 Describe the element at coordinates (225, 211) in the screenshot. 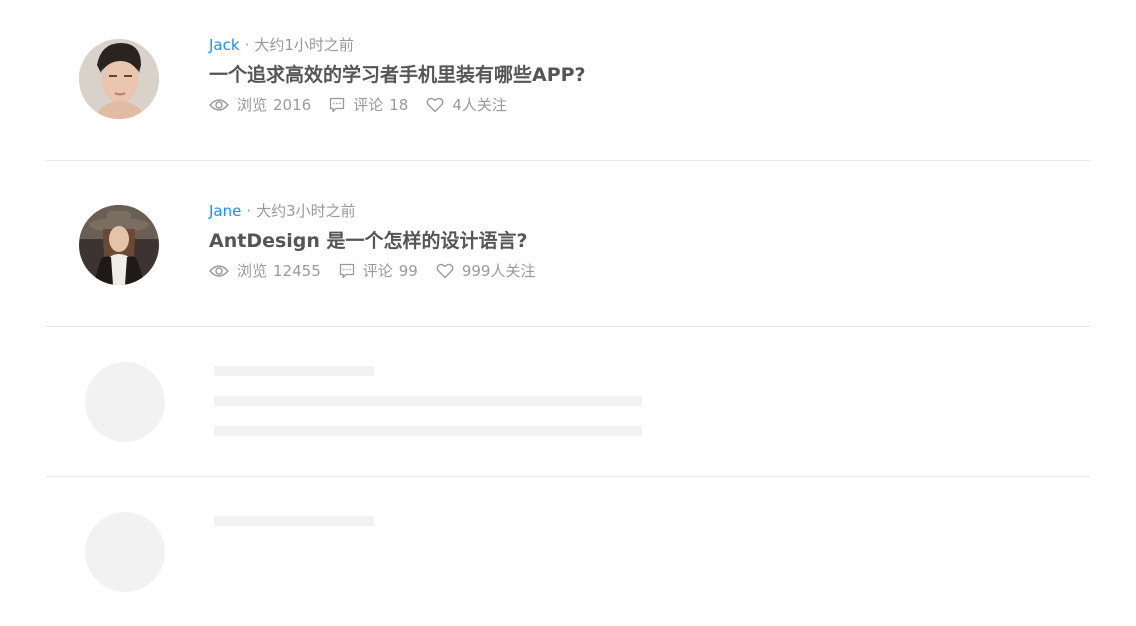

I see `author-link: Jane` at that location.